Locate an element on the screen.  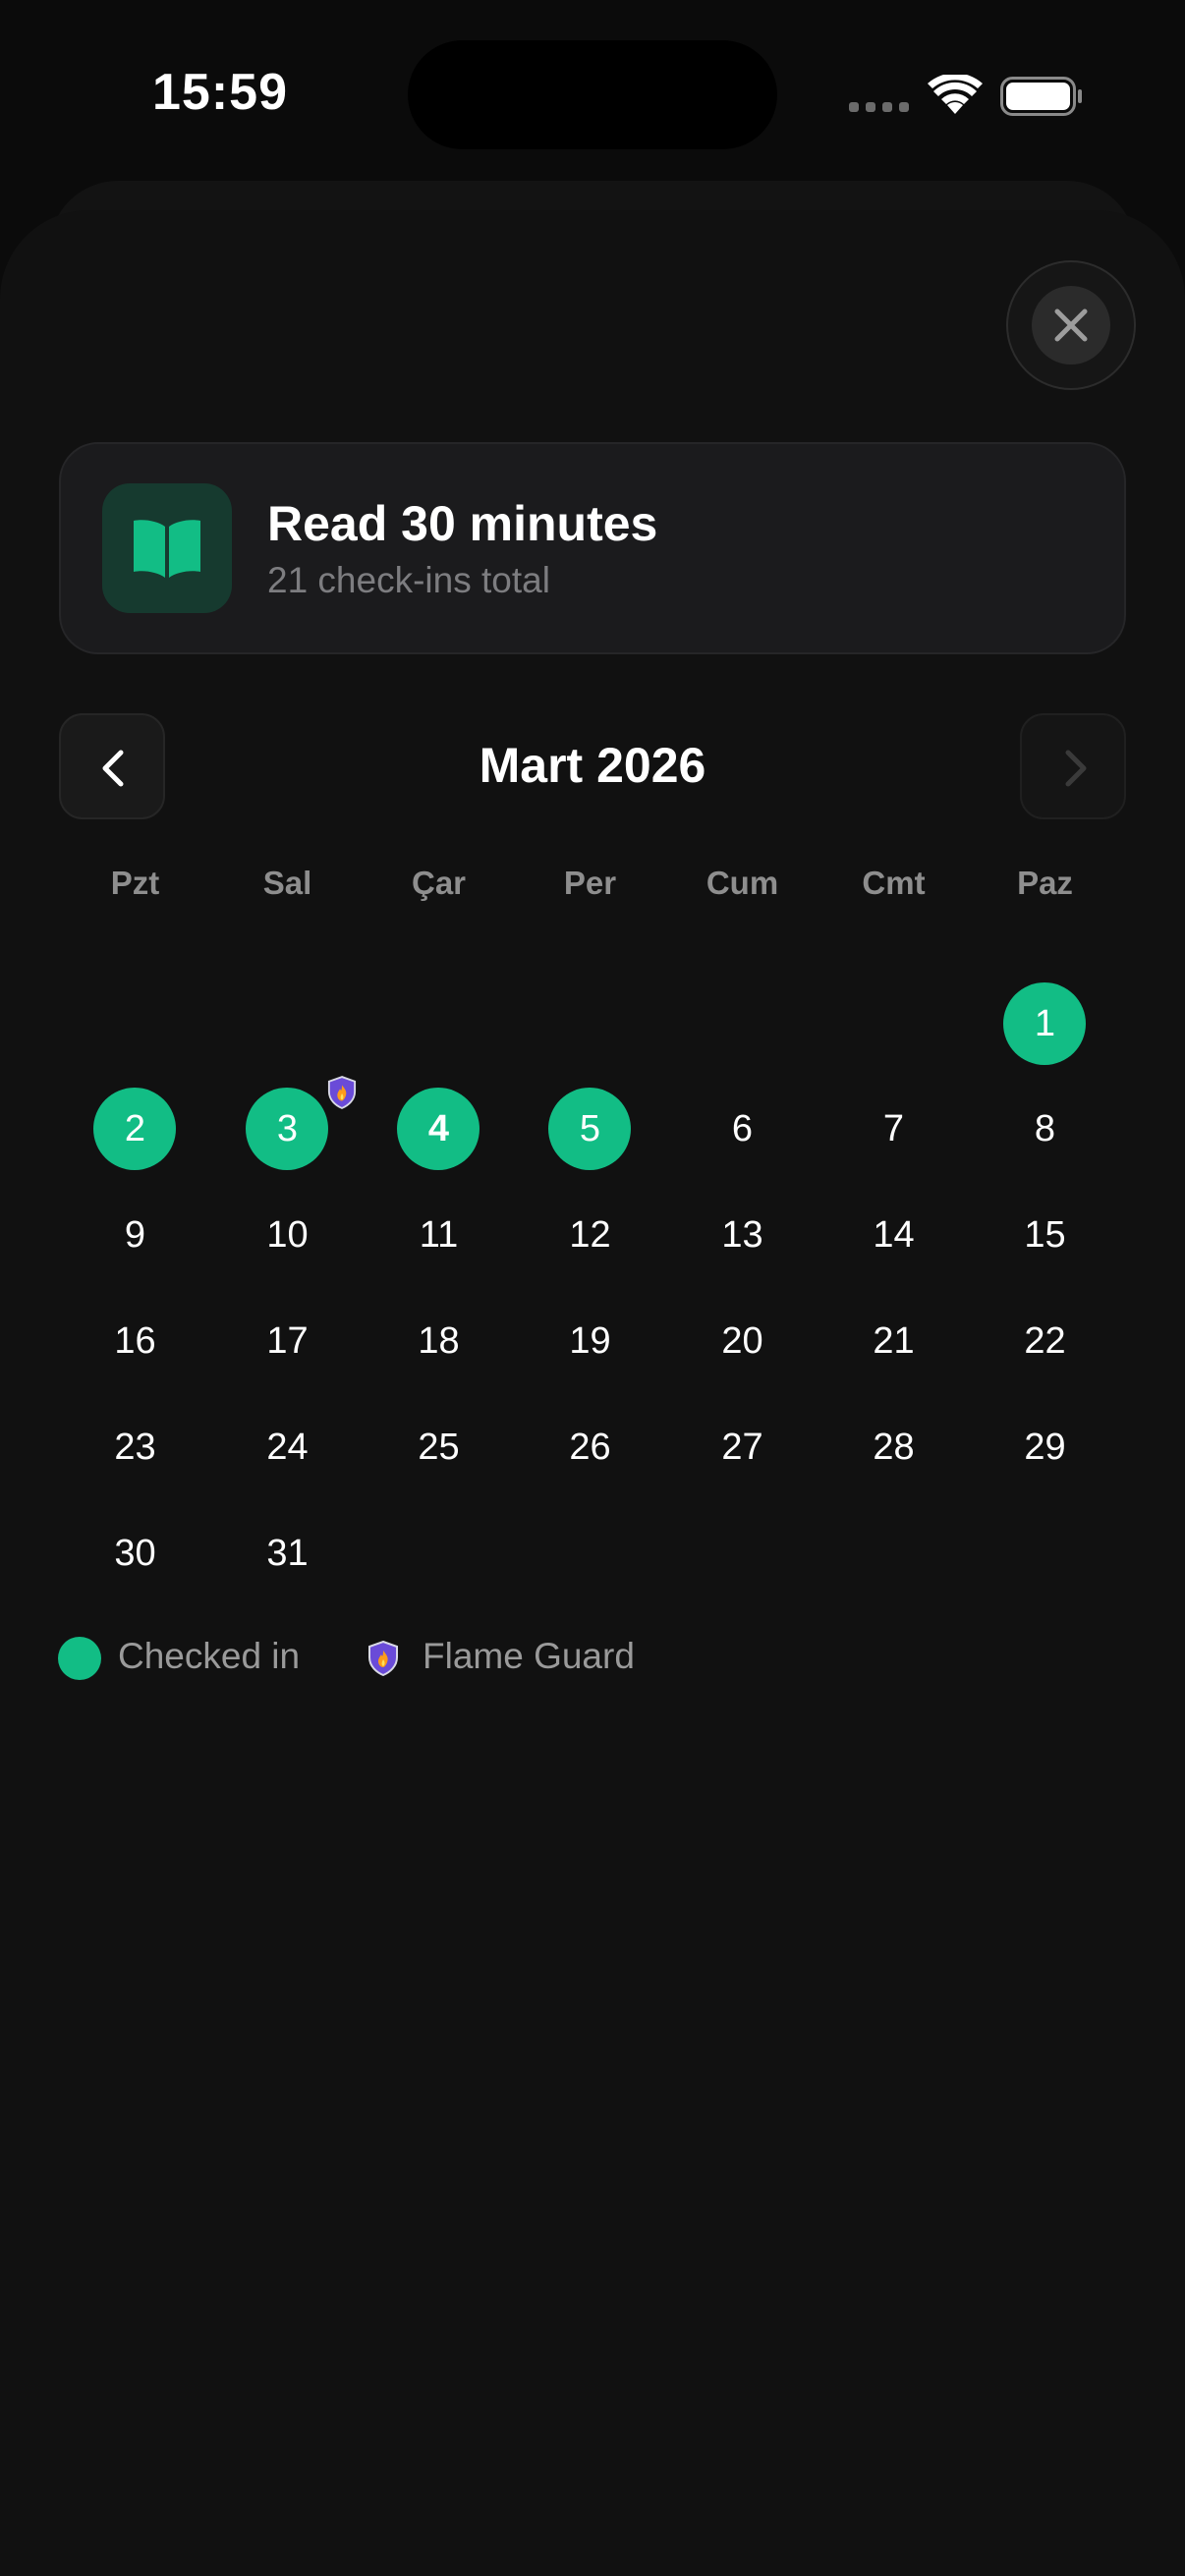
weekday-header: Cmt is located at coordinates (894, 883).